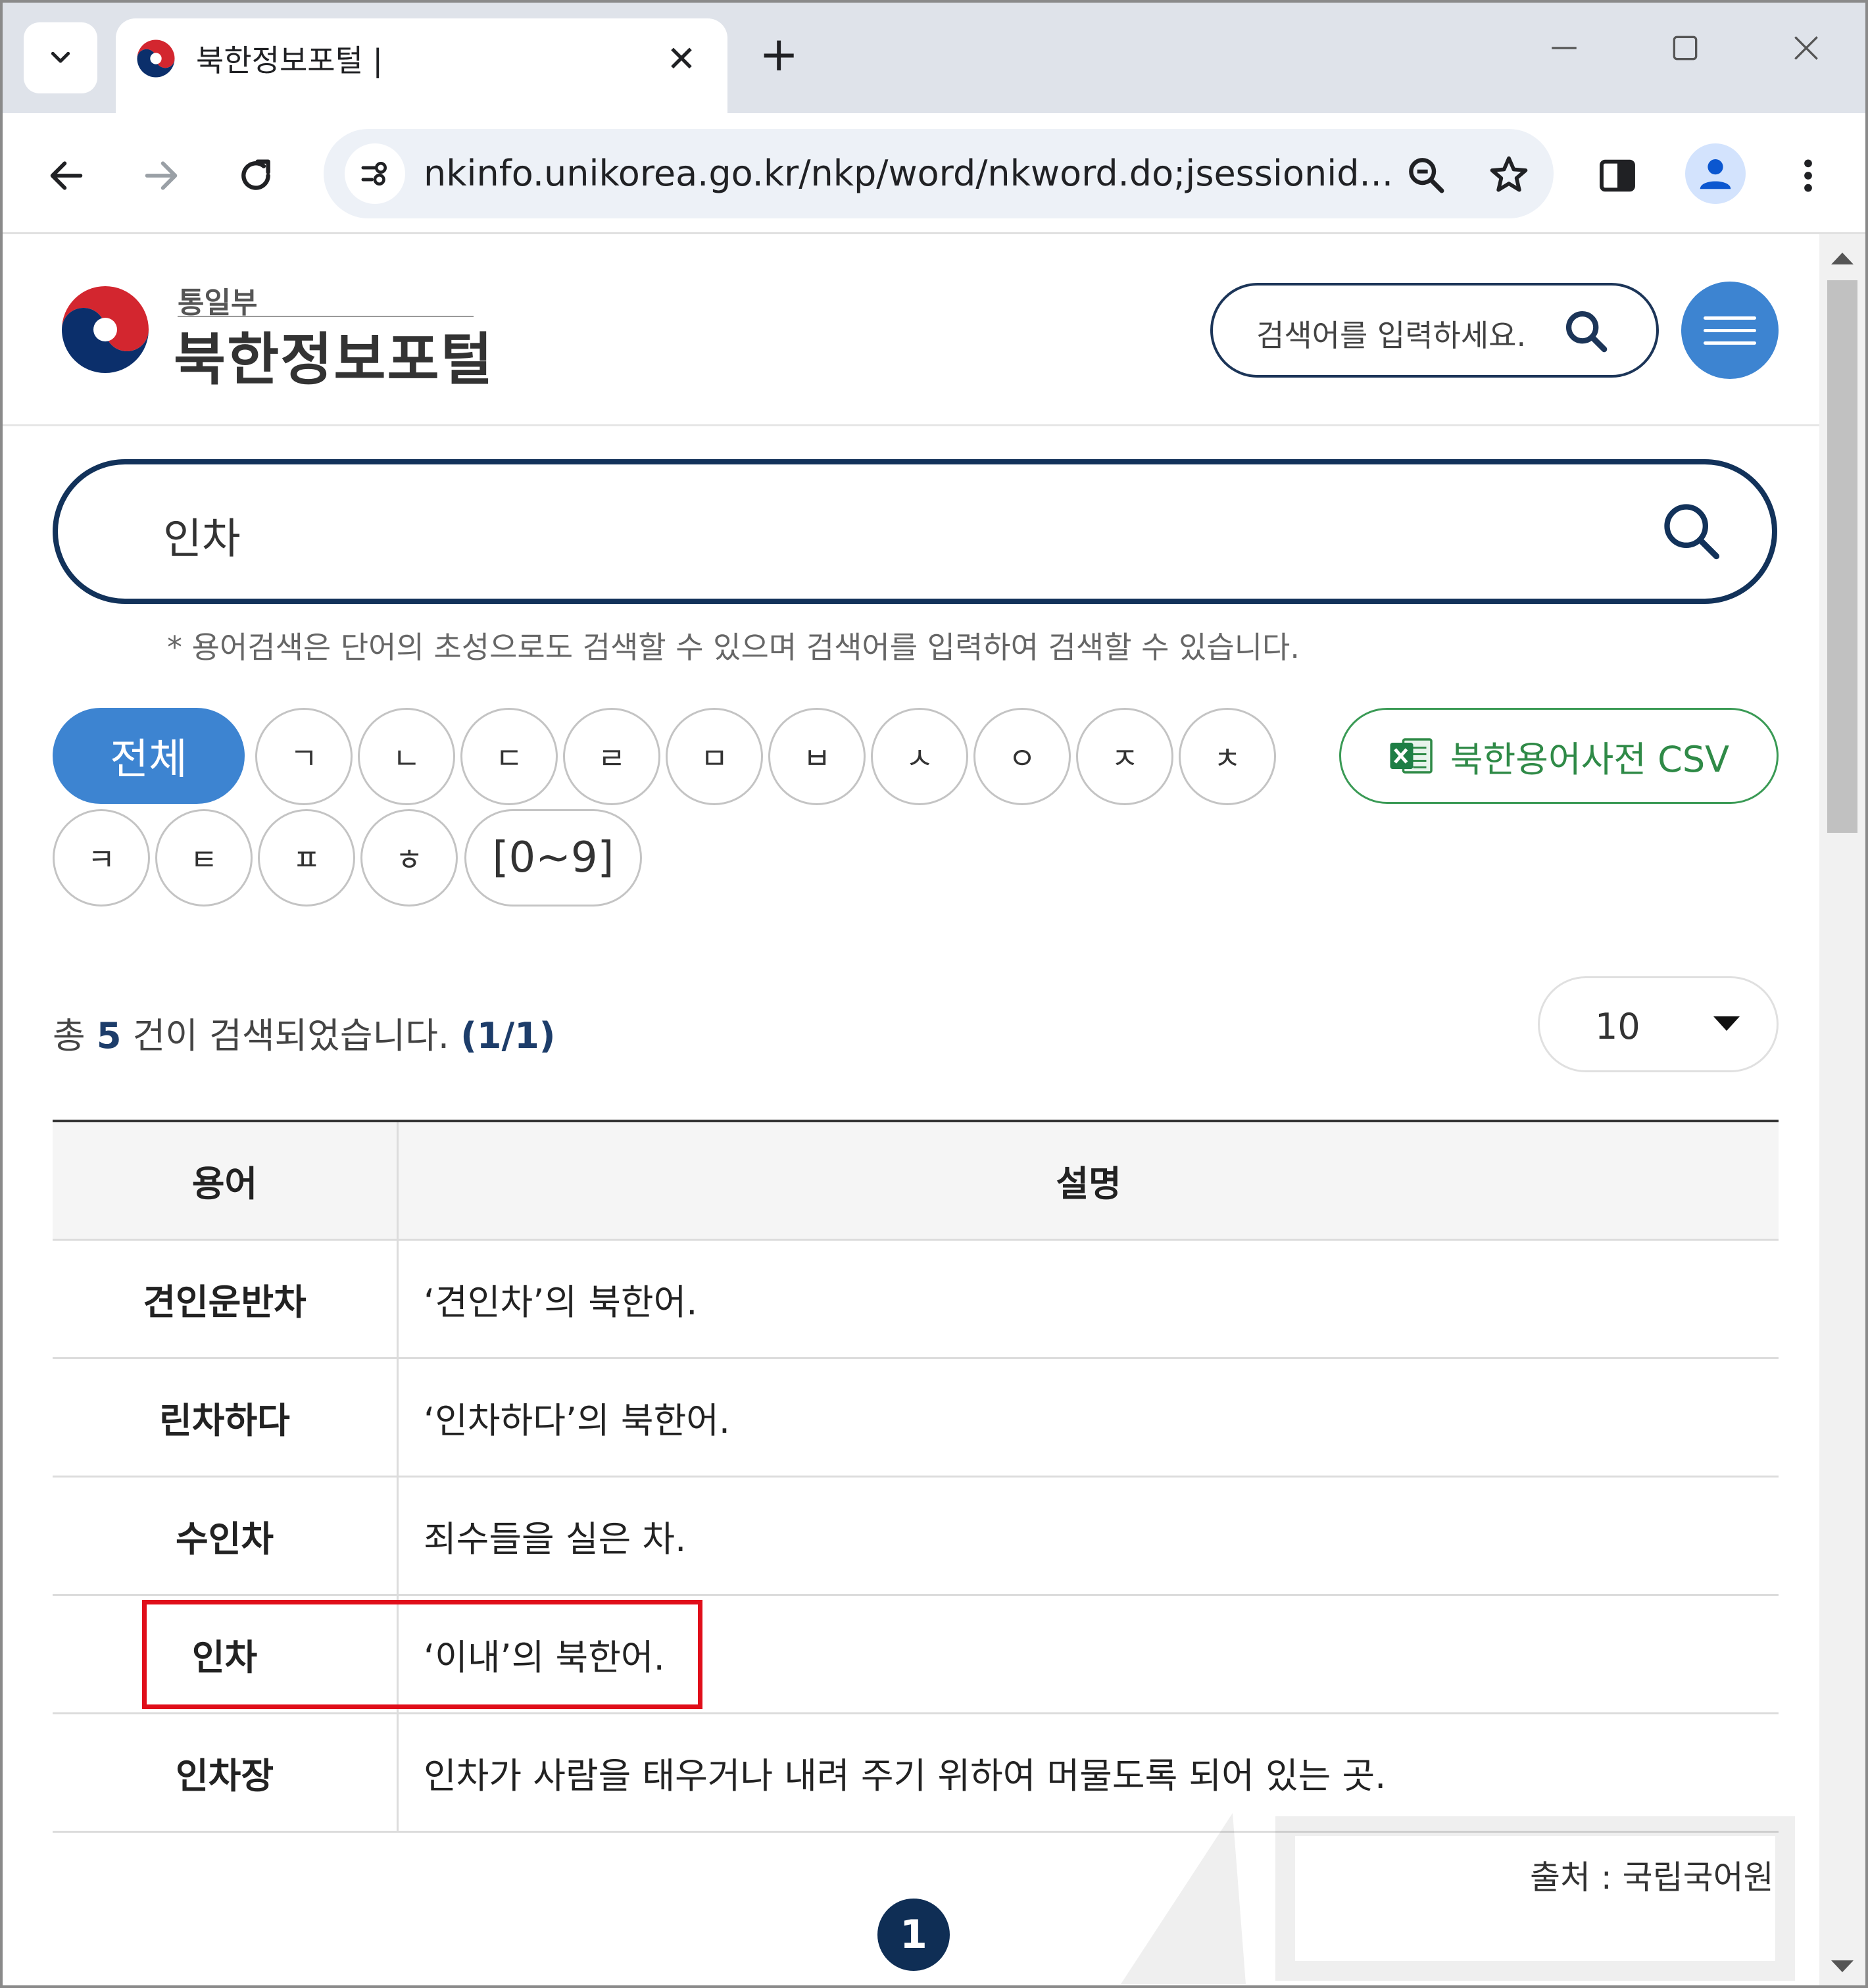 The width and height of the screenshot is (1868, 1988). What do you see at coordinates (1685, 51) in the screenshot?
I see `maximize-icon` at bounding box center [1685, 51].